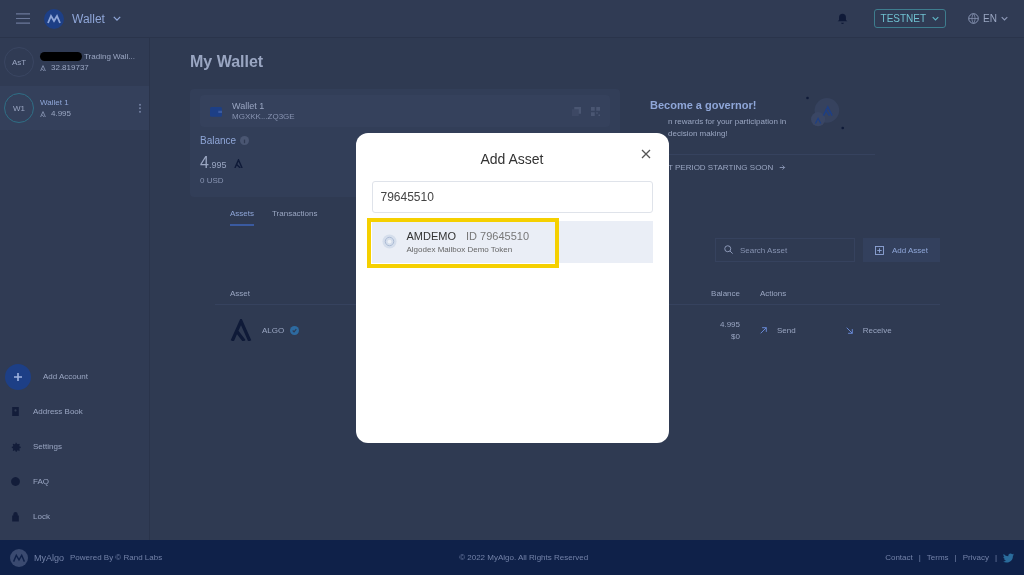 The image size is (1024, 575). I want to click on balance-usd: 0 USD, so click(212, 180).